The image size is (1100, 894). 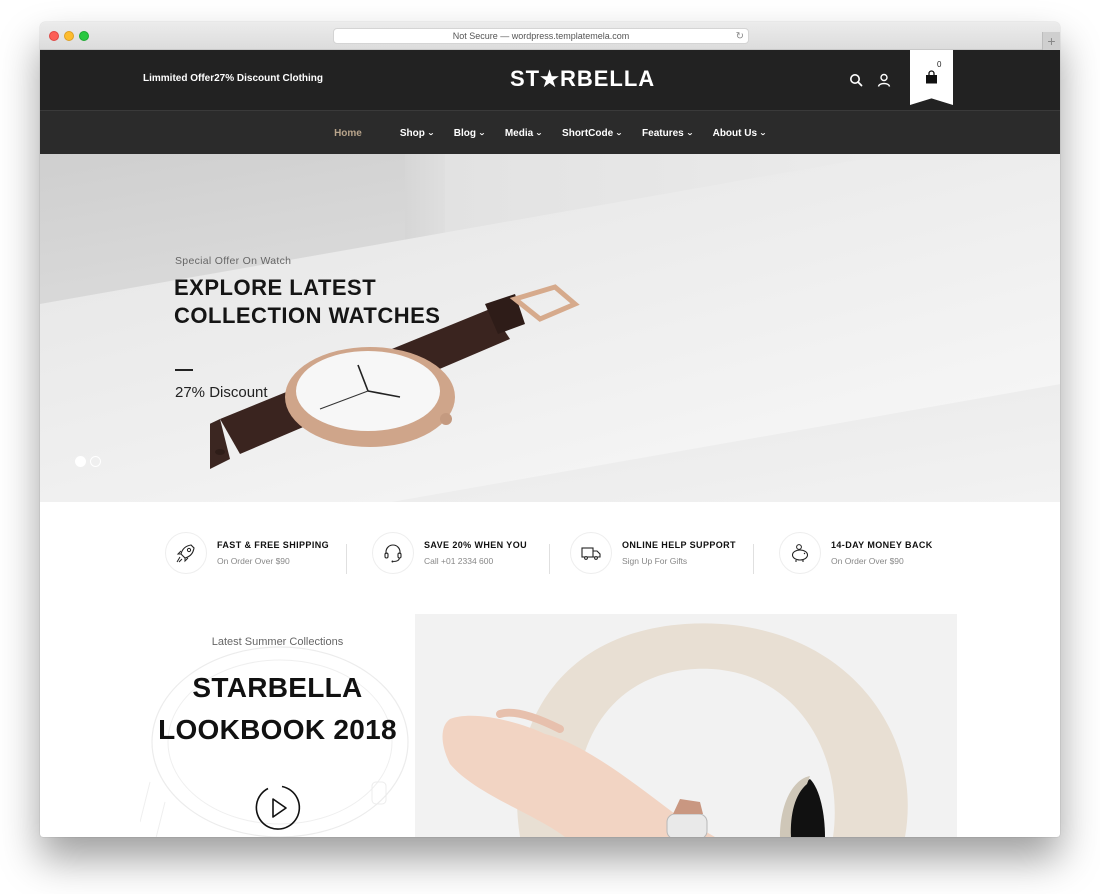 What do you see at coordinates (54, 36) in the screenshot?
I see `close-window-button` at bounding box center [54, 36].